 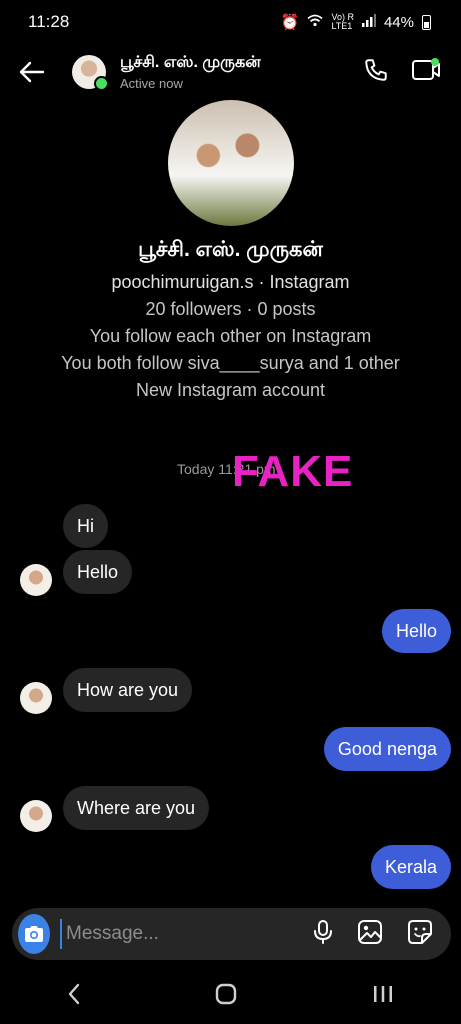 What do you see at coordinates (98, 572) in the screenshot?
I see `message-bubble-incoming: Hello` at bounding box center [98, 572].